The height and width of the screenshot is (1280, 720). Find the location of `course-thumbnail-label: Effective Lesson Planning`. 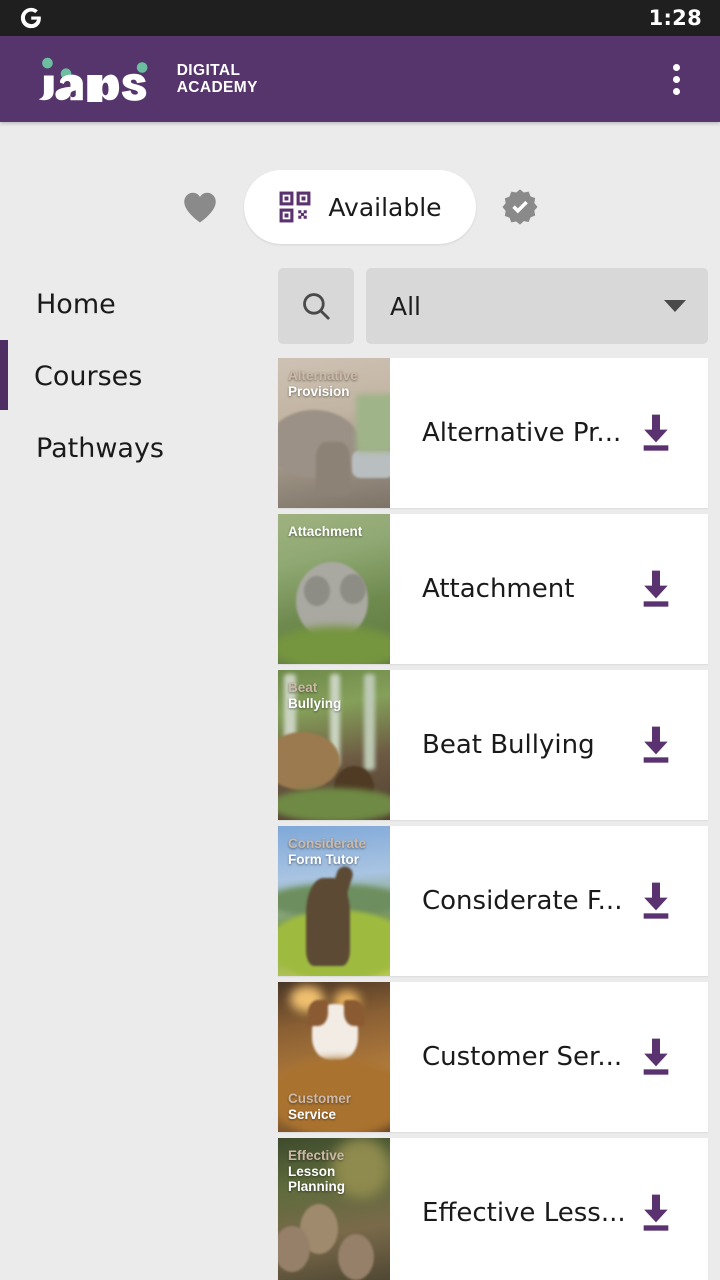

course-thumbnail-label: Effective Lesson Planning is located at coordinates (334, 1168).